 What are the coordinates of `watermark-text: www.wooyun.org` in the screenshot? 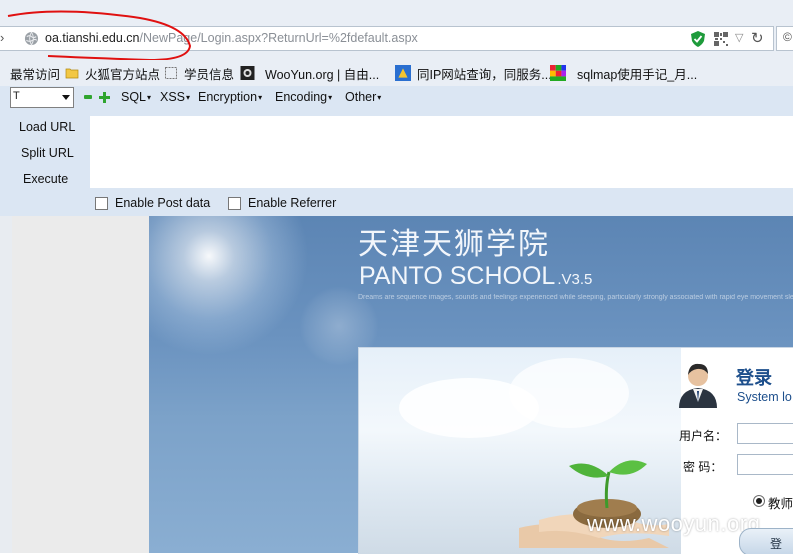 It's located at (674, 523).